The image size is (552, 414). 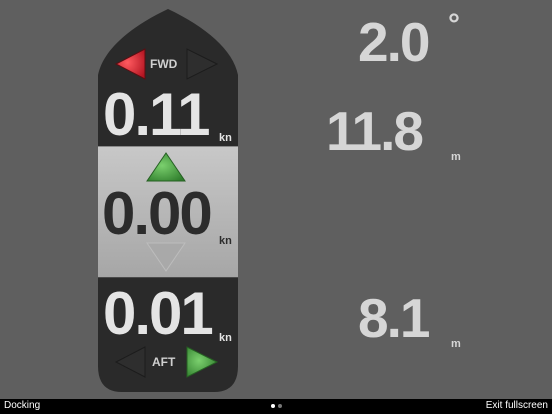 What do you see at coordinates (156, 114) in the screenshot?
I see `fwd-speed-value: 0.11` at bounding box center [156, 114].